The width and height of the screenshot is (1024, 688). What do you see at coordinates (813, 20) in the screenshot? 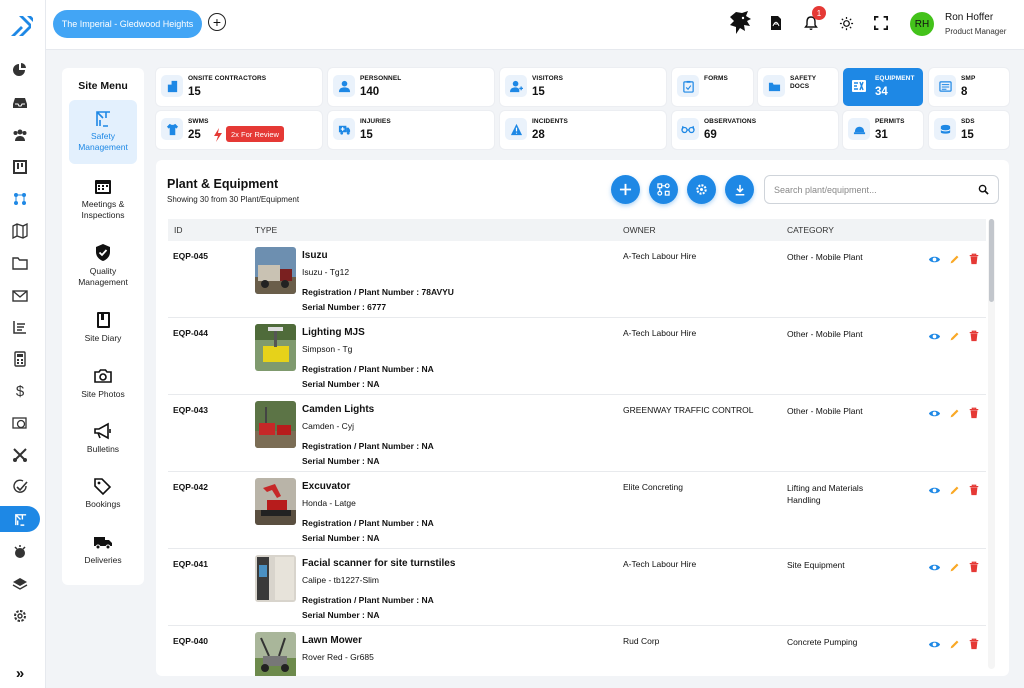
I see `bell-icon: 1` at bounding box center [813, 20].